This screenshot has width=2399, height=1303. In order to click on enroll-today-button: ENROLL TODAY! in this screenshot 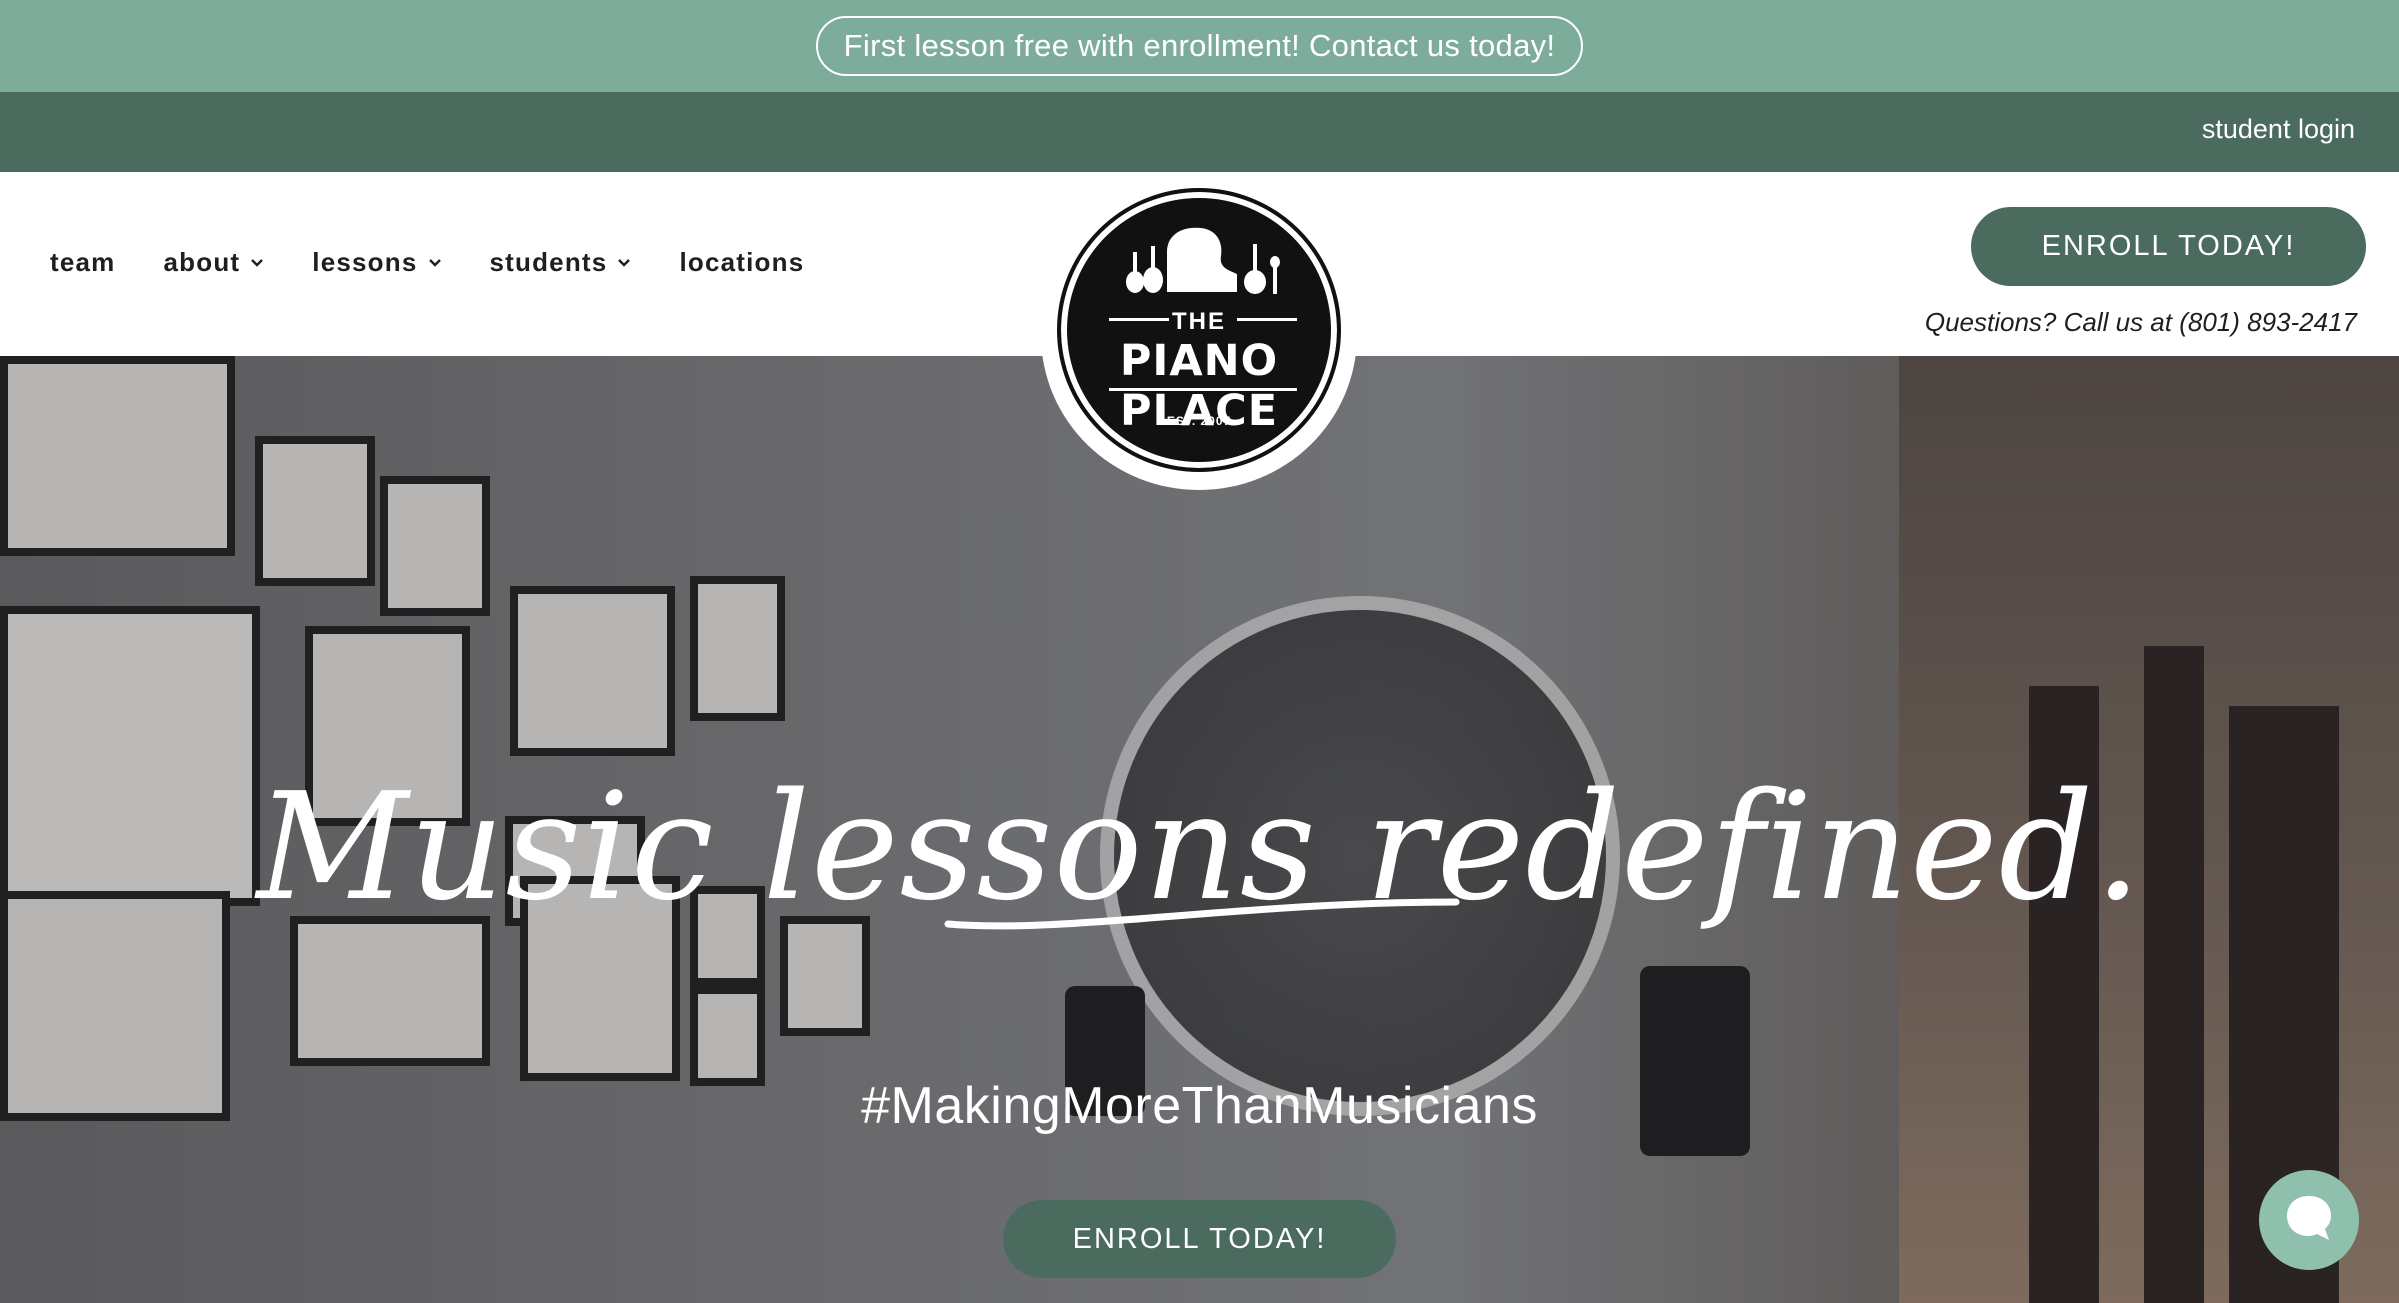, I will do `click(2168, 246)`.